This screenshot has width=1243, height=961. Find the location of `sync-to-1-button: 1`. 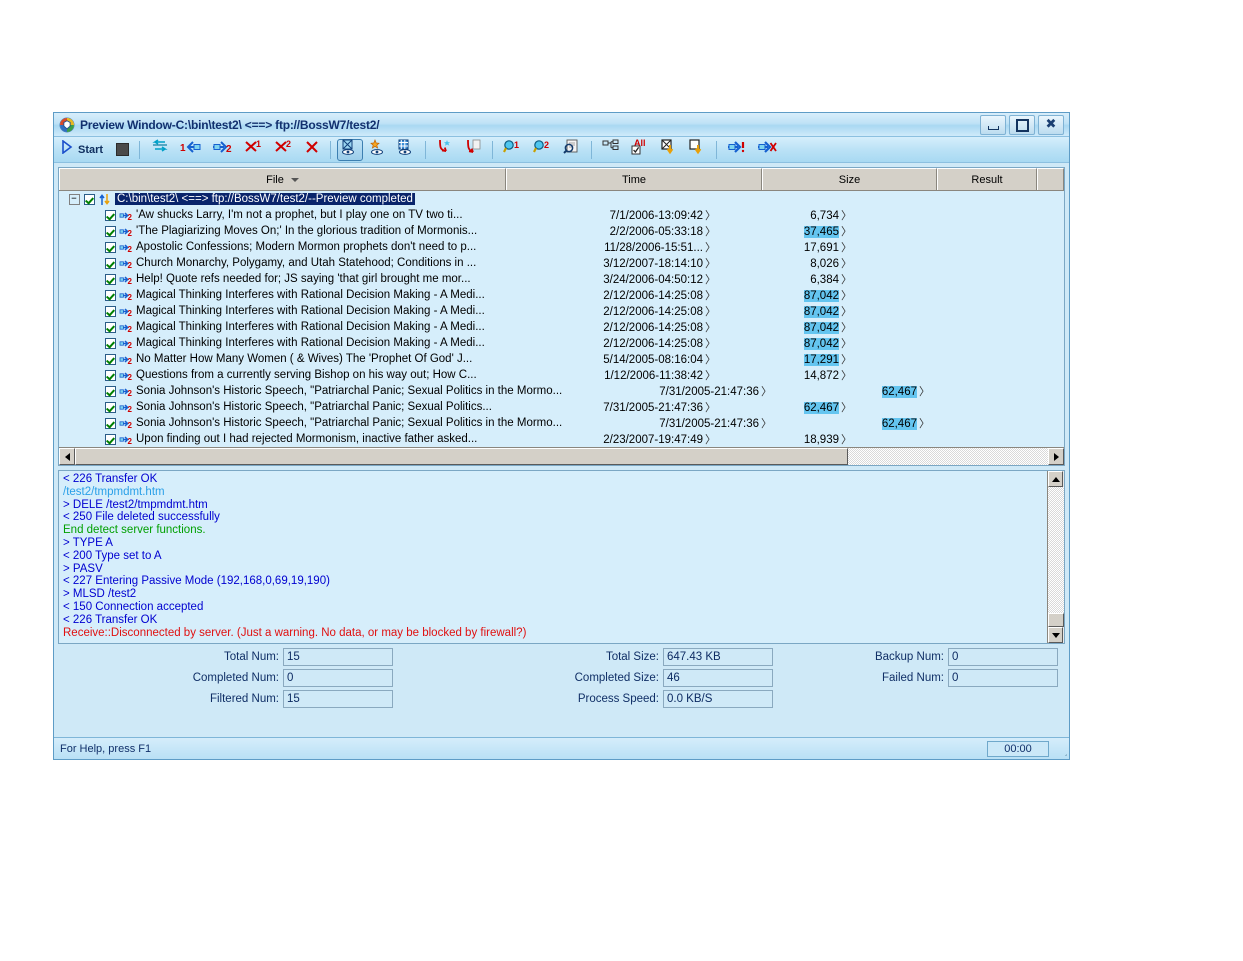

sync-to-1-button: 1 is located at coordinates (191, 150).